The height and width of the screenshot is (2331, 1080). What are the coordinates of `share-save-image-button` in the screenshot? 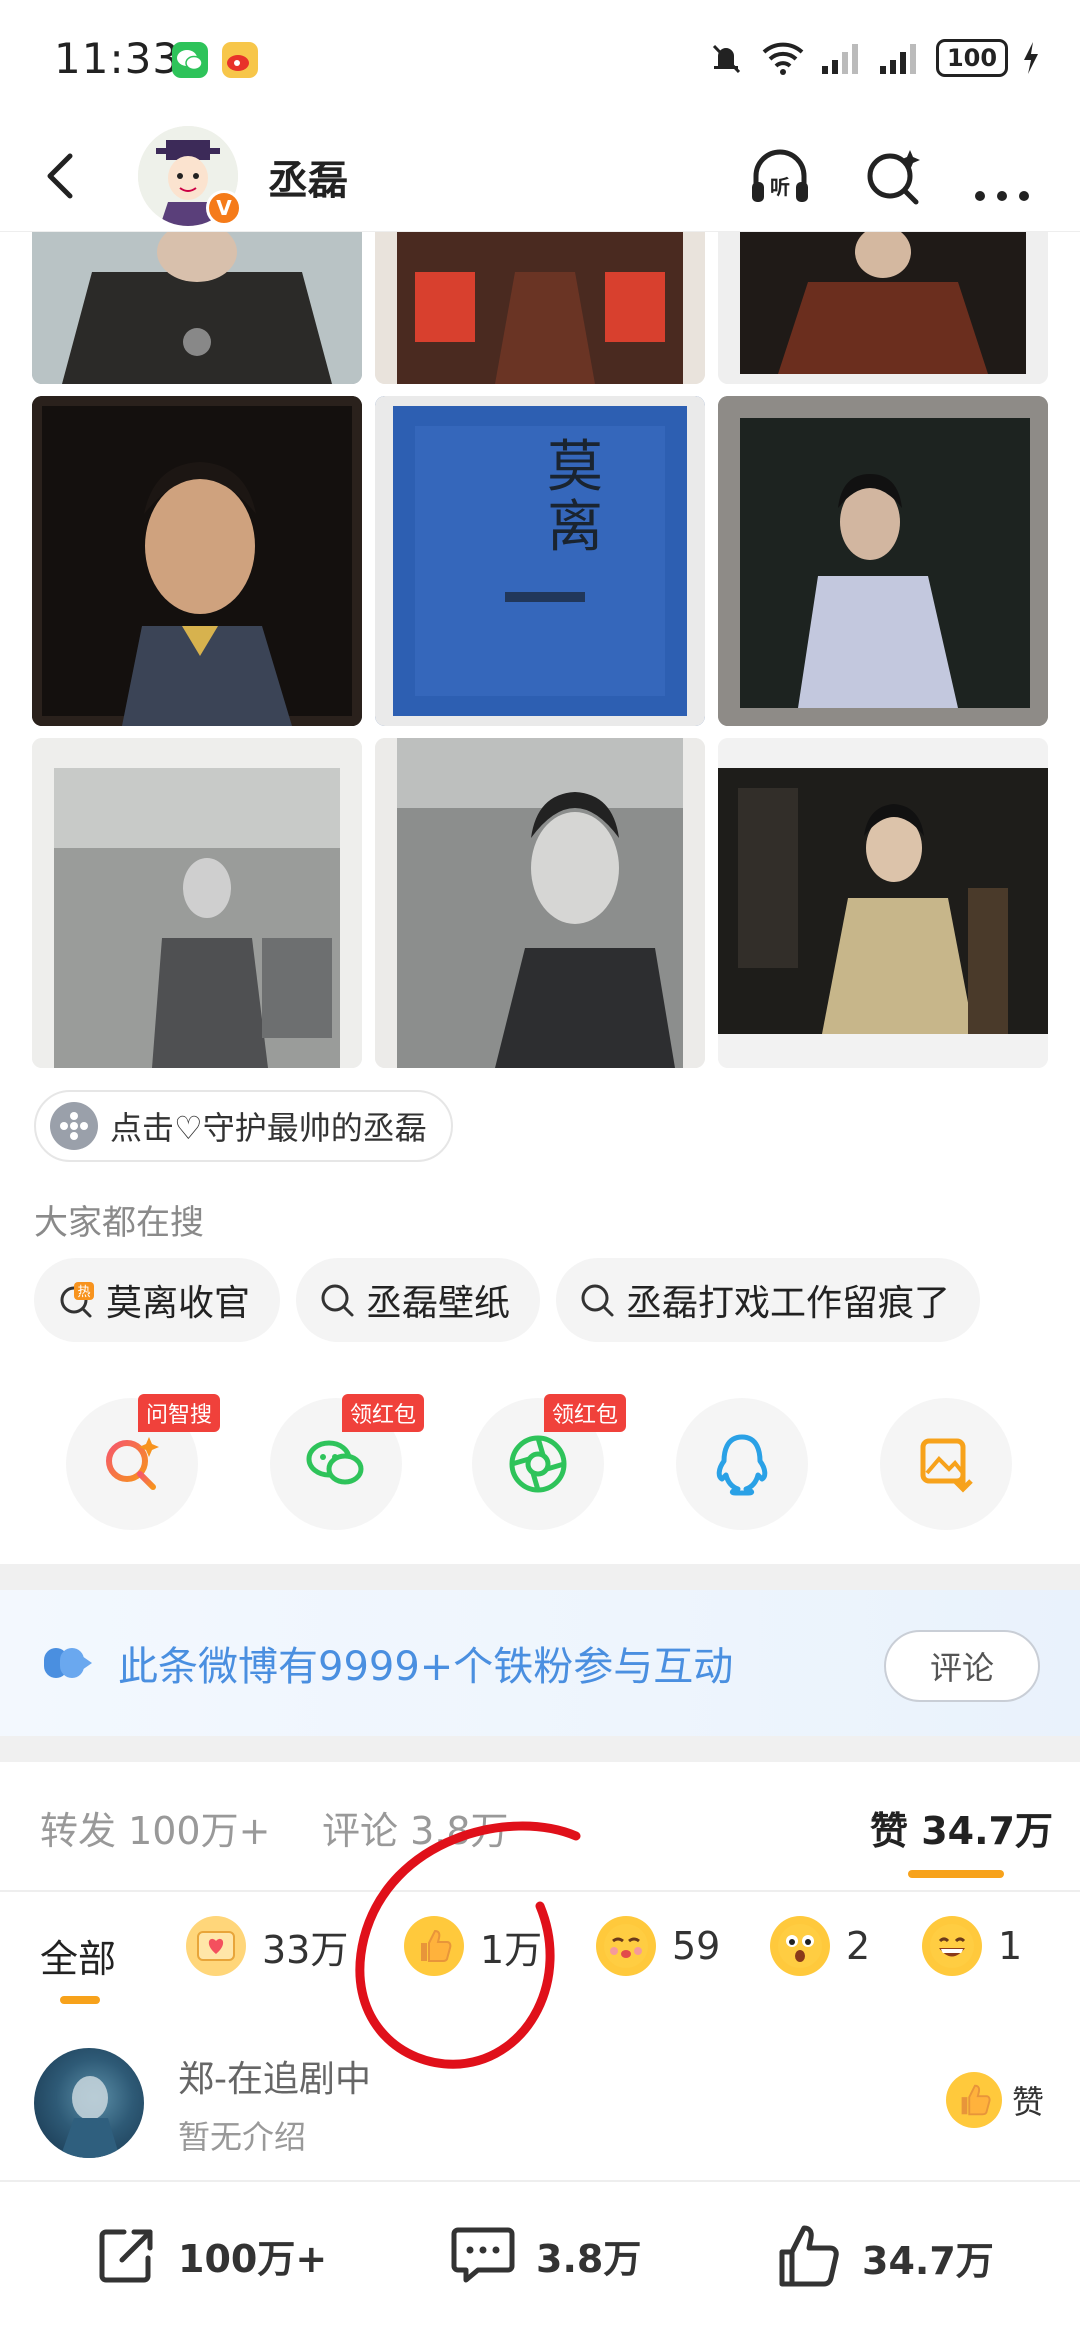 It's located at (946, 1464).